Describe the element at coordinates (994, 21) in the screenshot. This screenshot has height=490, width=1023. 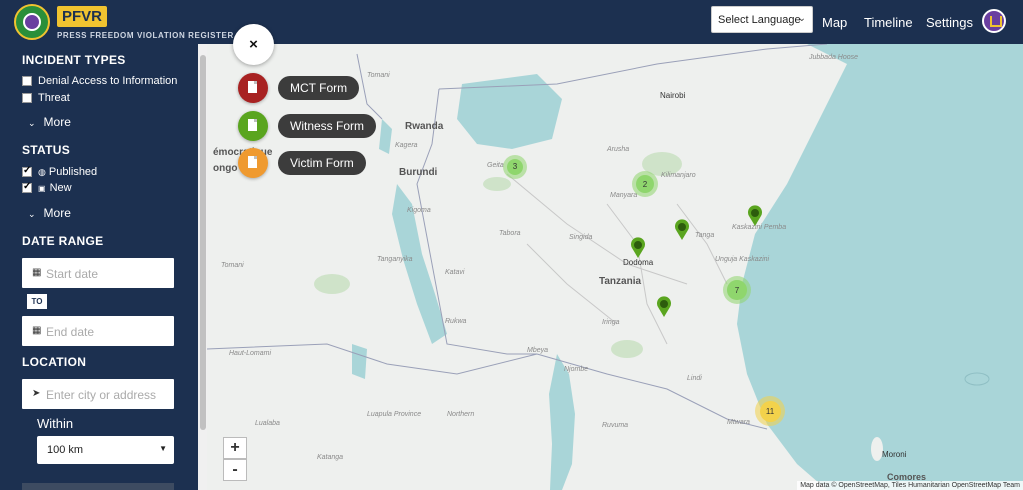
I see `user-avatar-icon` at that location.